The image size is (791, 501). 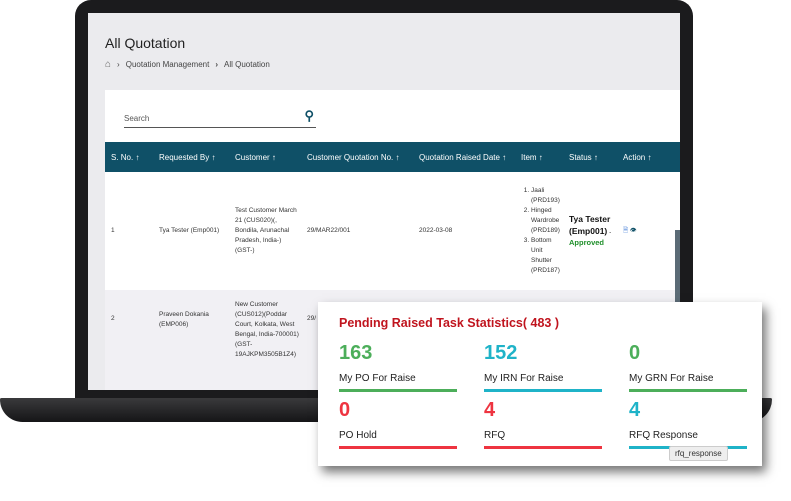 What do you see at coordinates (168, 64) in the screenshot?
I see `breadcrumb-item: Quotation Management` at bounding box center [168, 64].